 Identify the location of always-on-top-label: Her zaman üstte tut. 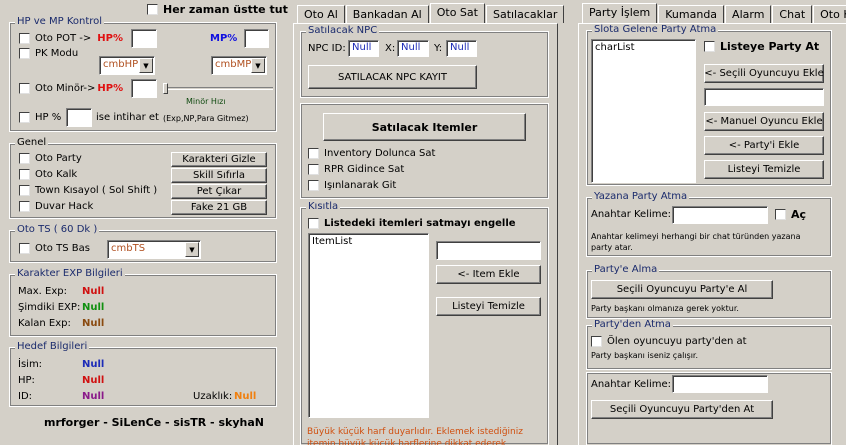
(225, 9).